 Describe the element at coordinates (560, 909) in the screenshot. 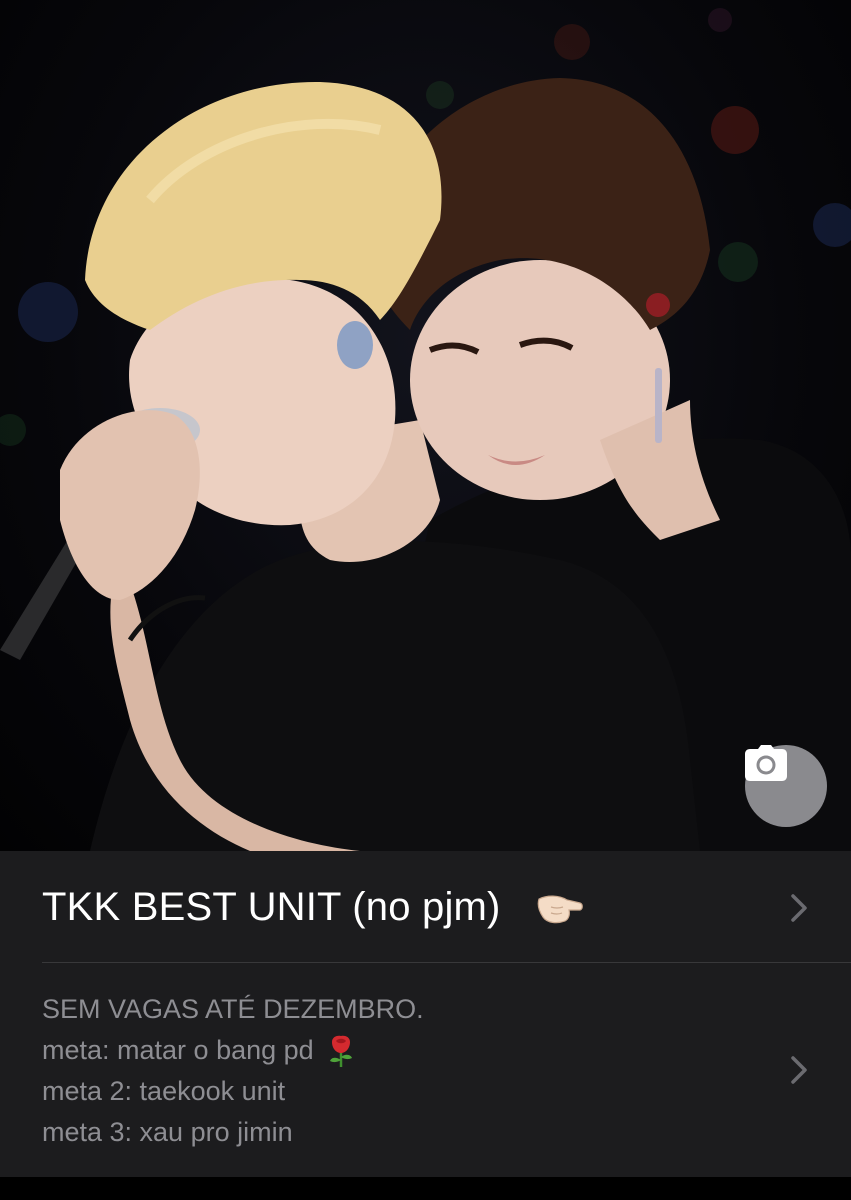

I see `pointing-hand-icon` at that location.